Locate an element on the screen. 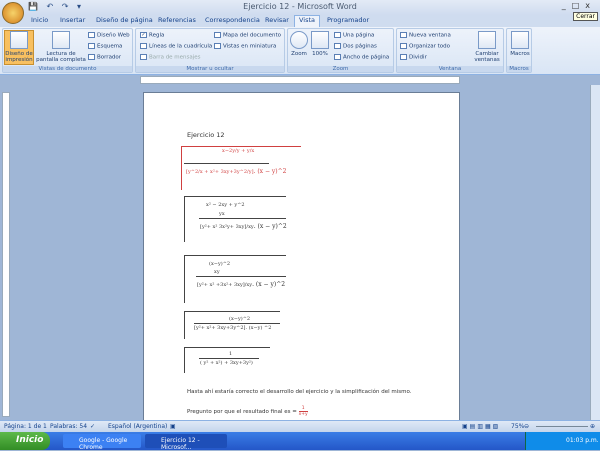 This screenshot has height=451, width=600. language: Español (Argentina) is located at coordinates (137, 426).